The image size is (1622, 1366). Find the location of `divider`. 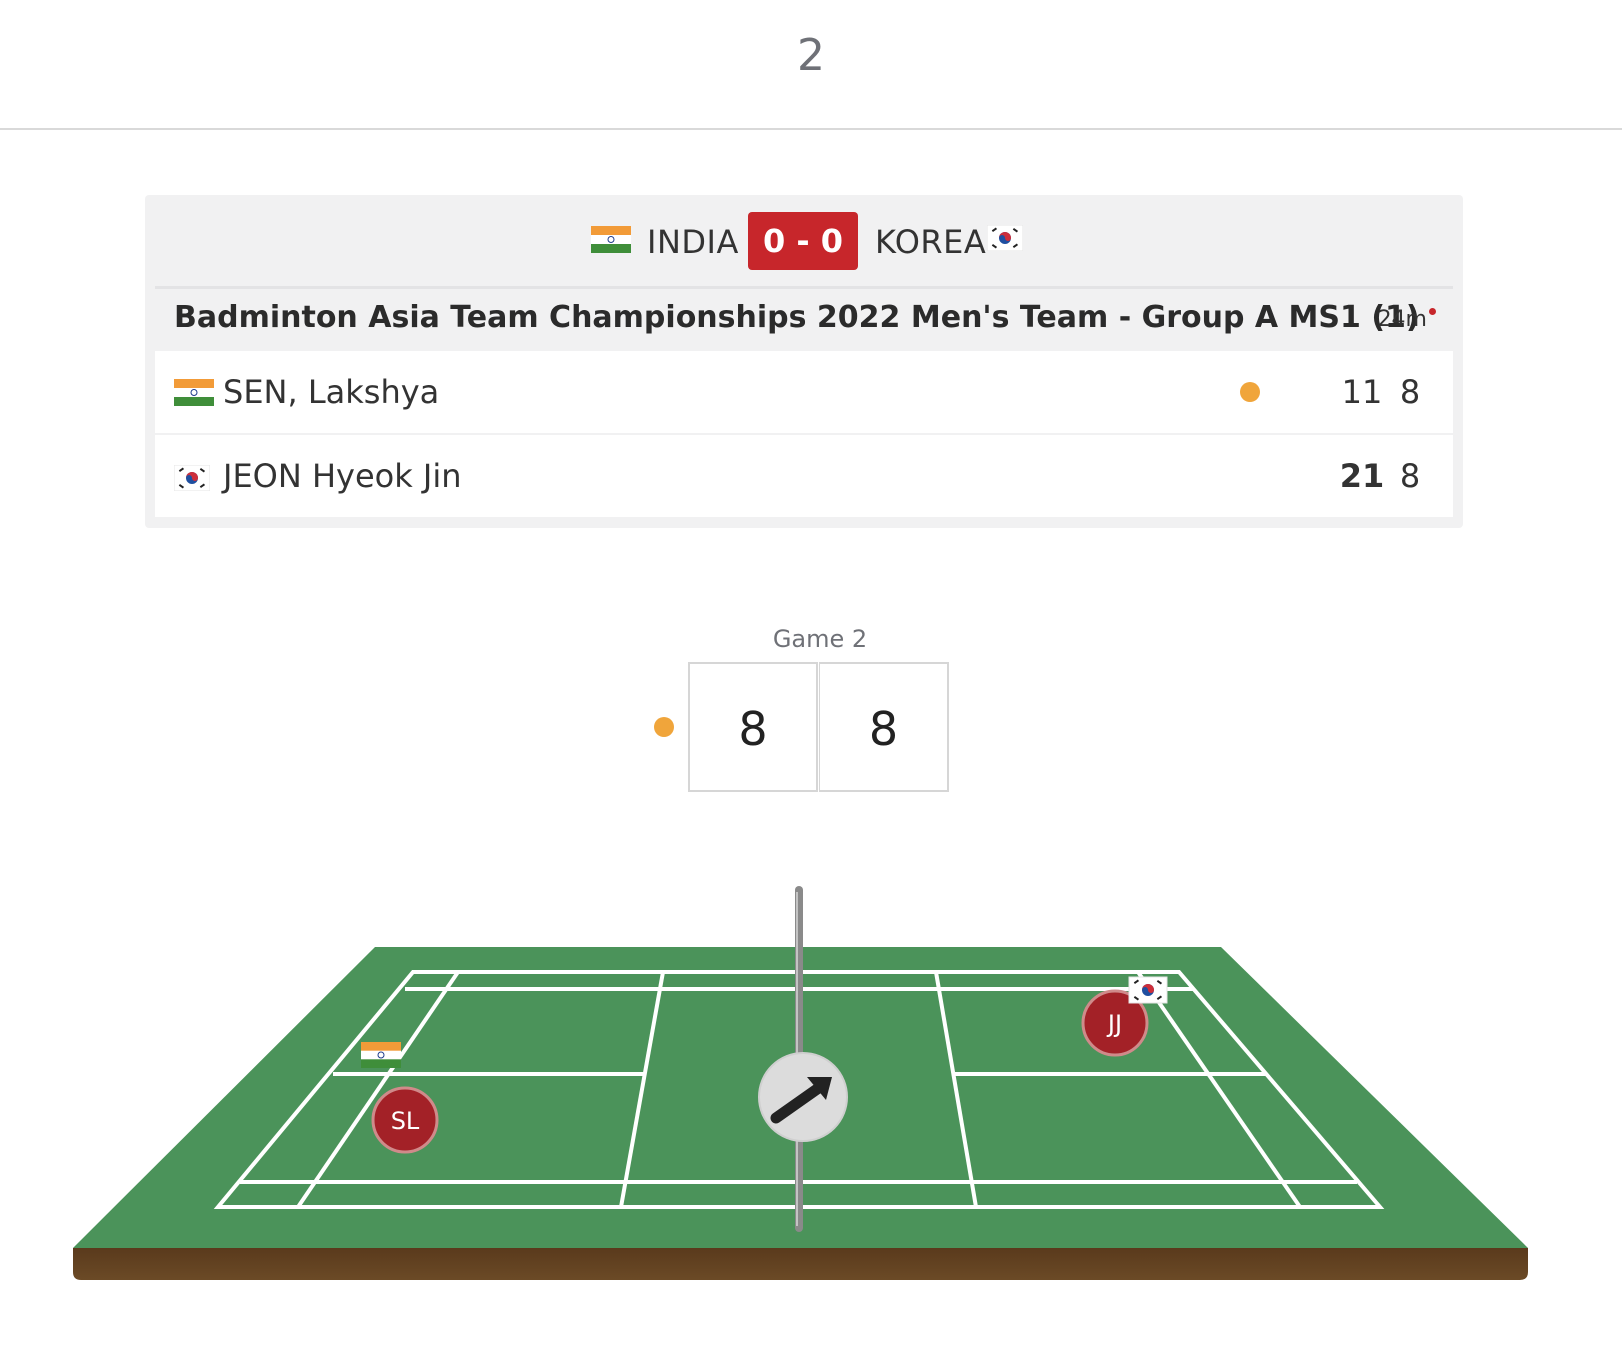

divider is located at coordinates (804, 287).